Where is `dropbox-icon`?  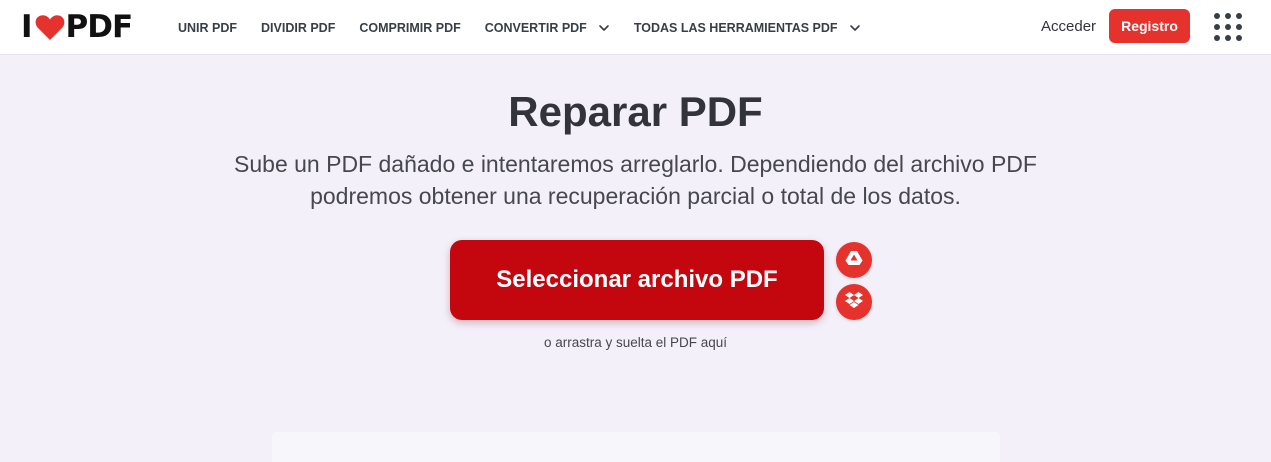 dropbox-icon is located at coordinates (854, 302).